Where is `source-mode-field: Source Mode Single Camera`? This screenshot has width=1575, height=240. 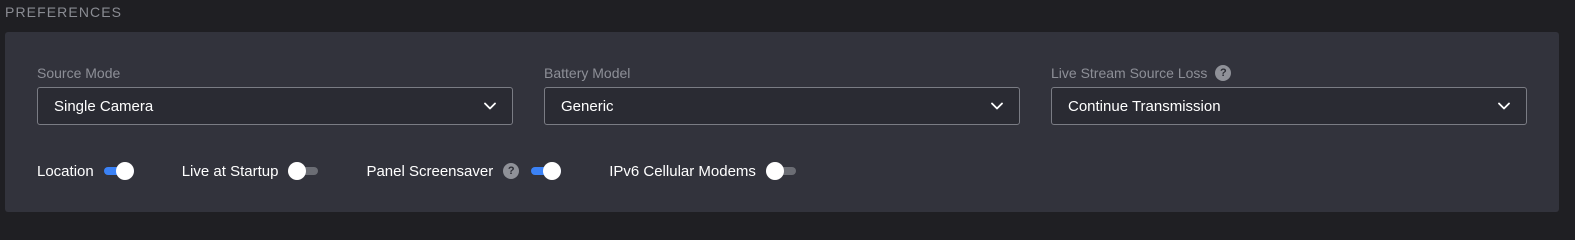 source-mode-field: Source Mode Single Camera is located at coordinates (275, 94).